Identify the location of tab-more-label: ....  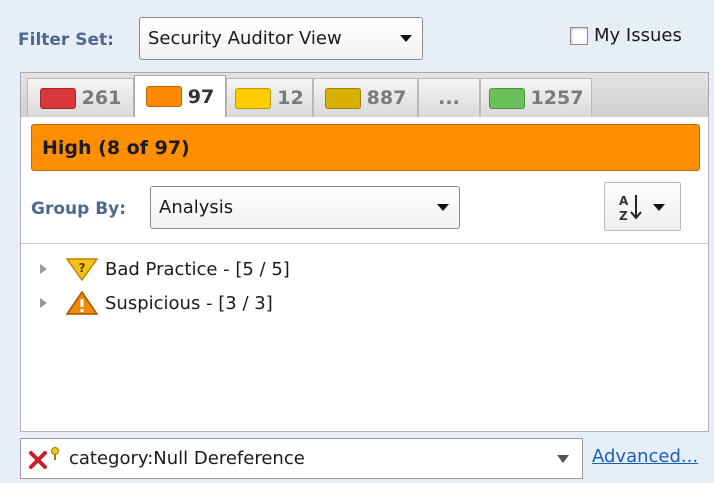
(449, 98).